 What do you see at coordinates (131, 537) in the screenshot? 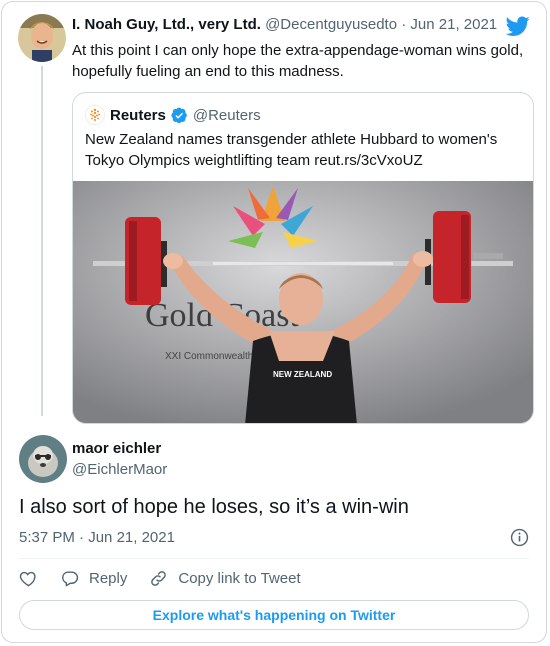
I see `reply-date: Jun 21, 2021` at bounding box center [131, 537].